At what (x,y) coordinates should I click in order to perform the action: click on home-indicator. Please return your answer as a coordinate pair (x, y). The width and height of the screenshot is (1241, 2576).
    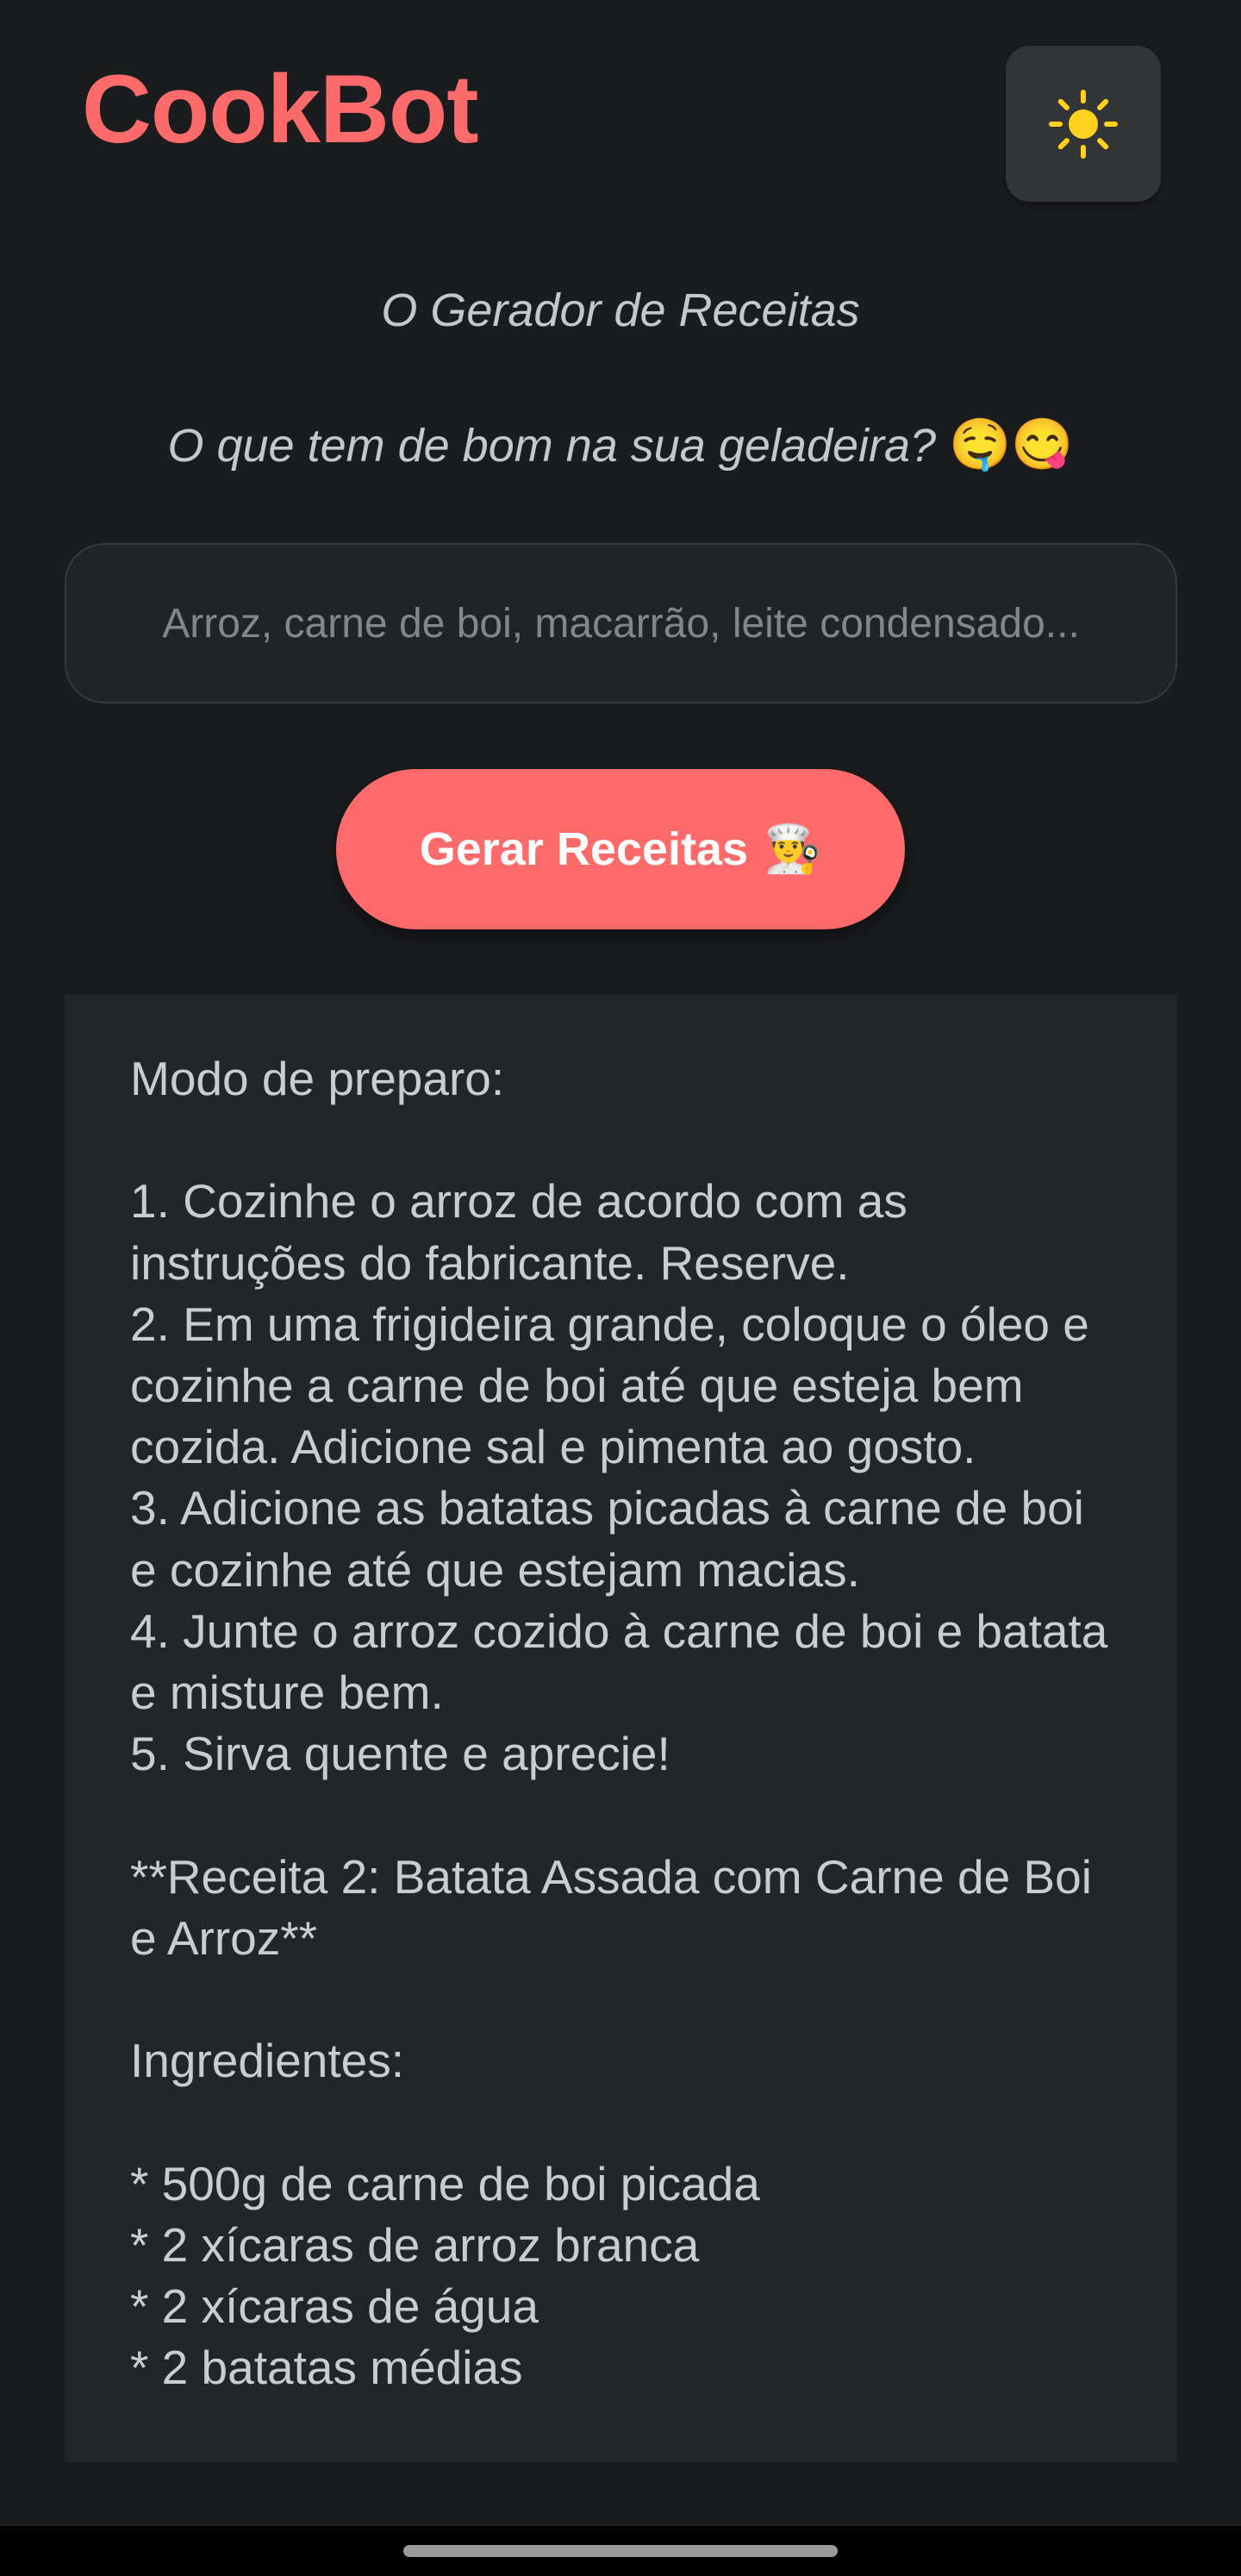
    Looking at the image, I should click on (620, 2551).